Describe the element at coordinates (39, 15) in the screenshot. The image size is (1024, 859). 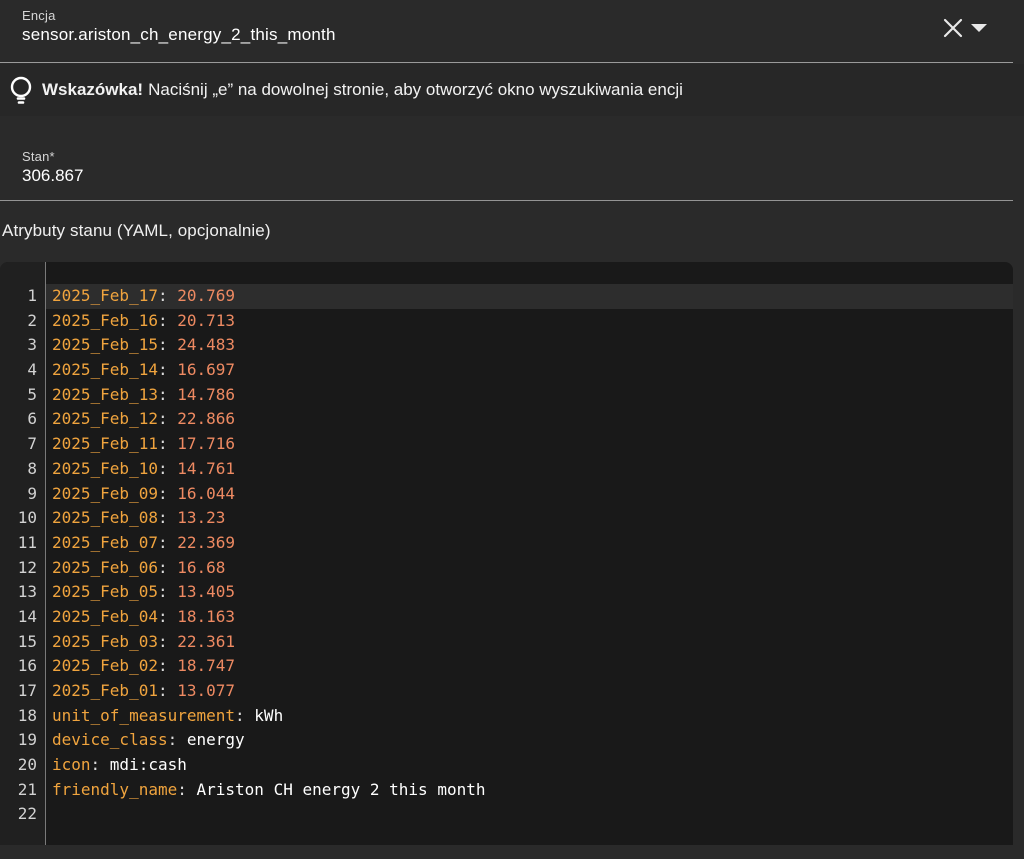
I see `entity-field-label: Encja` at that location.